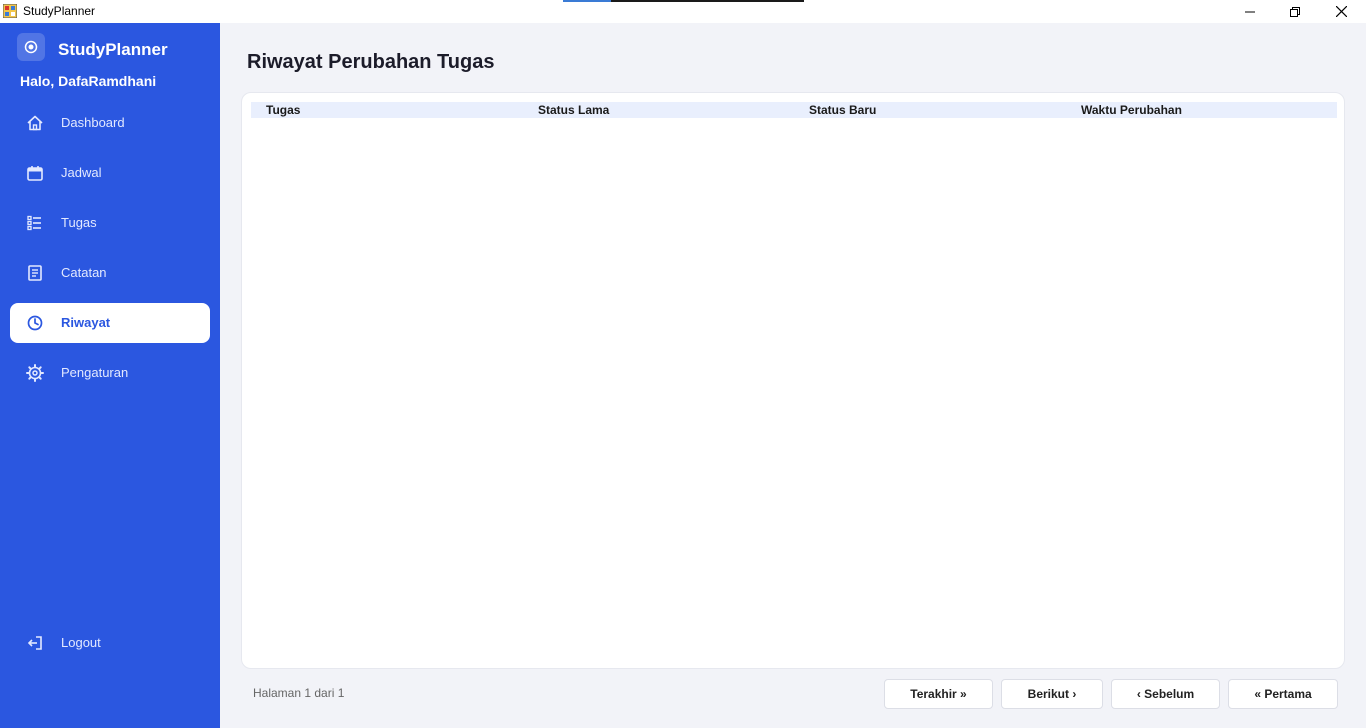  Describe the element at coordinates (79, 222) in the screenshot. I see `sidebar-item-label: Tugas` at that location.